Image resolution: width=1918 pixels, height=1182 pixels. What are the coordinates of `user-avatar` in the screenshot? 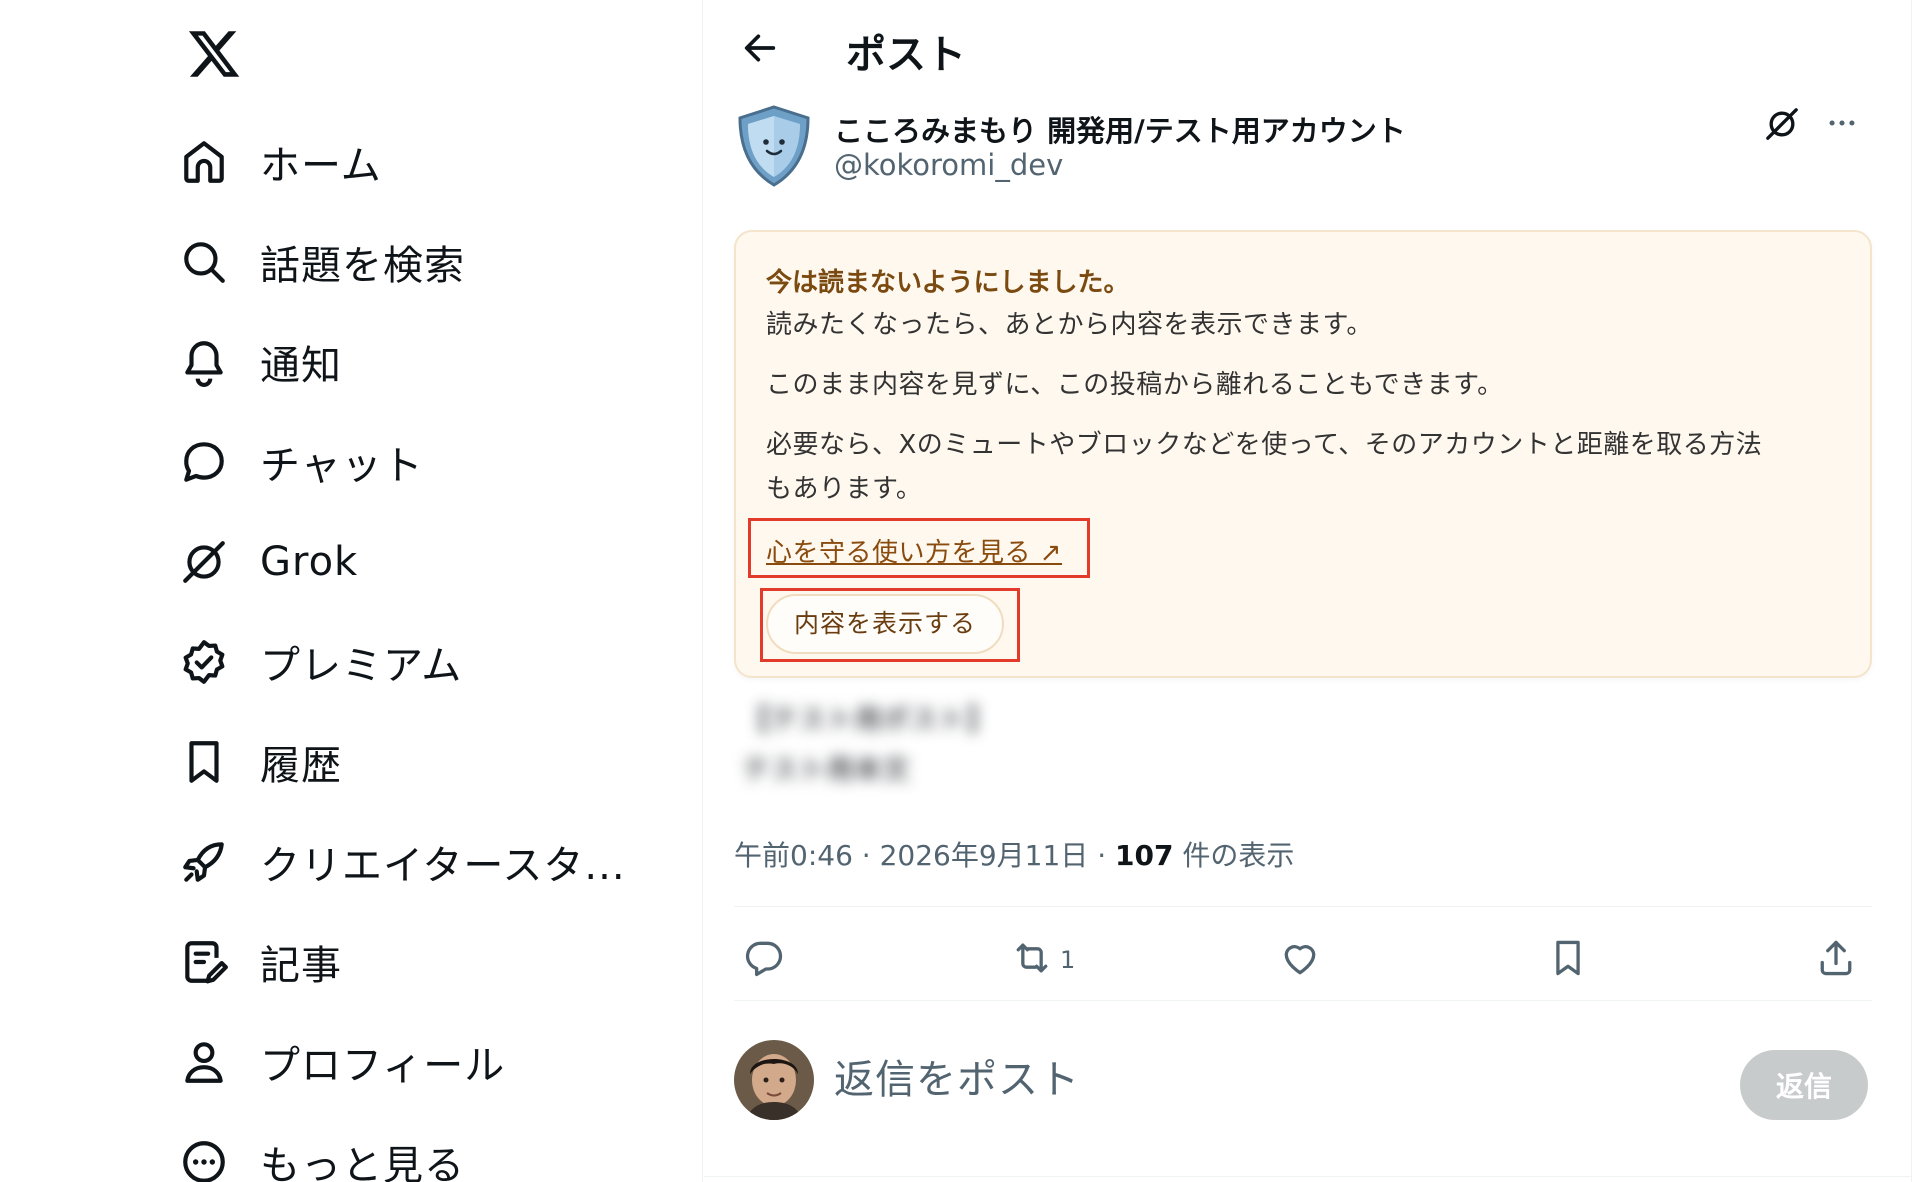 It's located at (774, 1080).